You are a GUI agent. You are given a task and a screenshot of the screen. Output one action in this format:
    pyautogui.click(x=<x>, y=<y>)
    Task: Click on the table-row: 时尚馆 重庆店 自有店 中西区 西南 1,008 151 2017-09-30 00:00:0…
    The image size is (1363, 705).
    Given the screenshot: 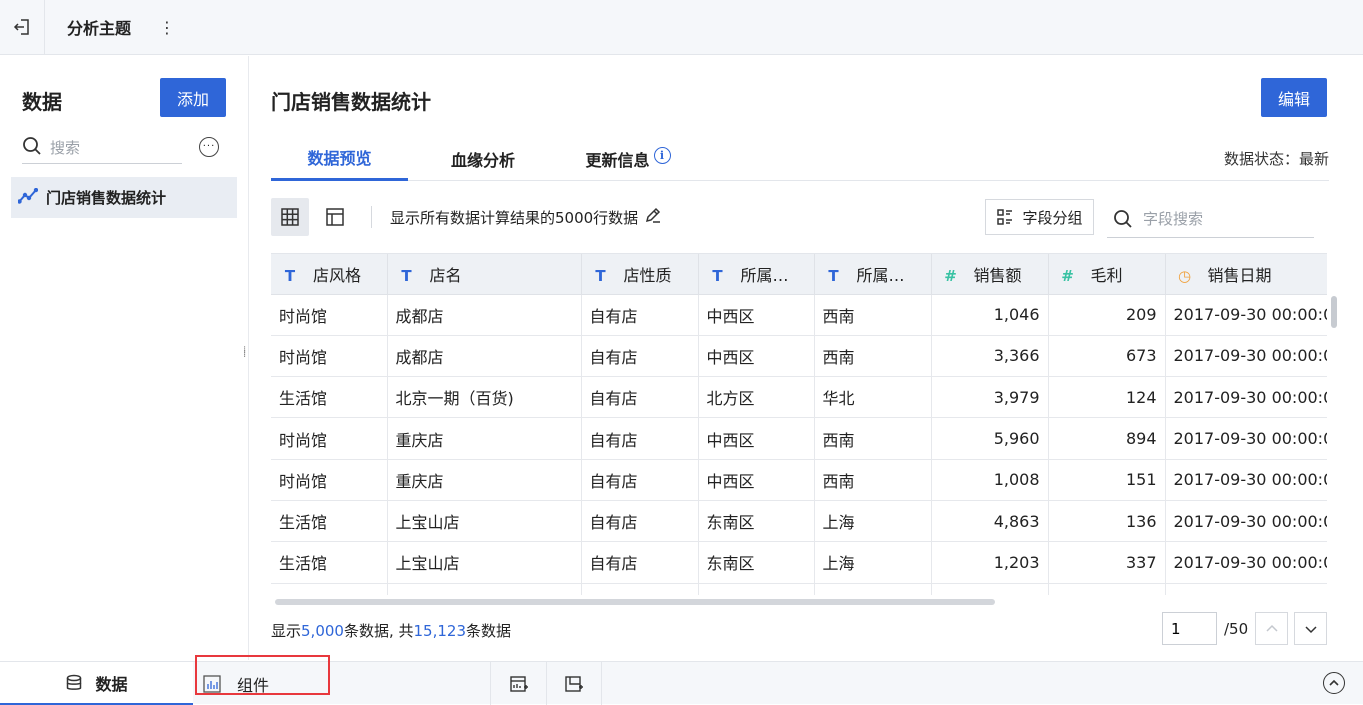 What is the action you would take?
    pyautogui.click(x=799, y=480)
    